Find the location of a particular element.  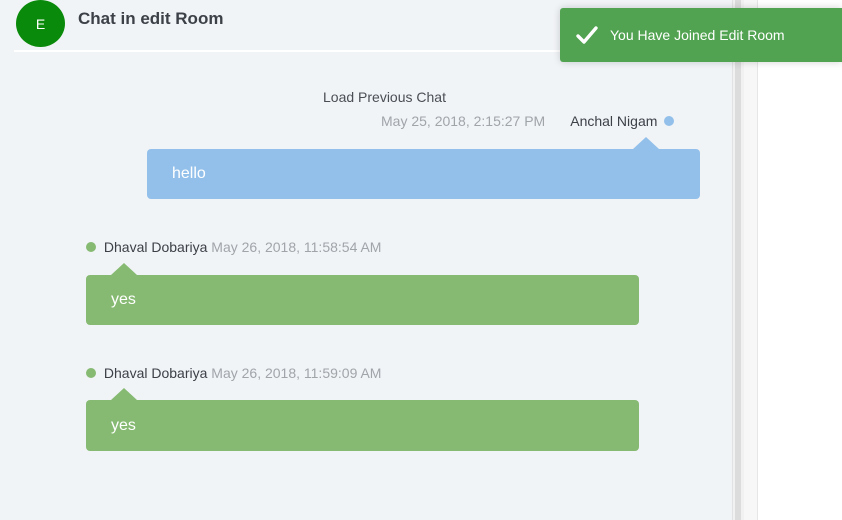

room-avatar: E is located at coordinates (40, 23).